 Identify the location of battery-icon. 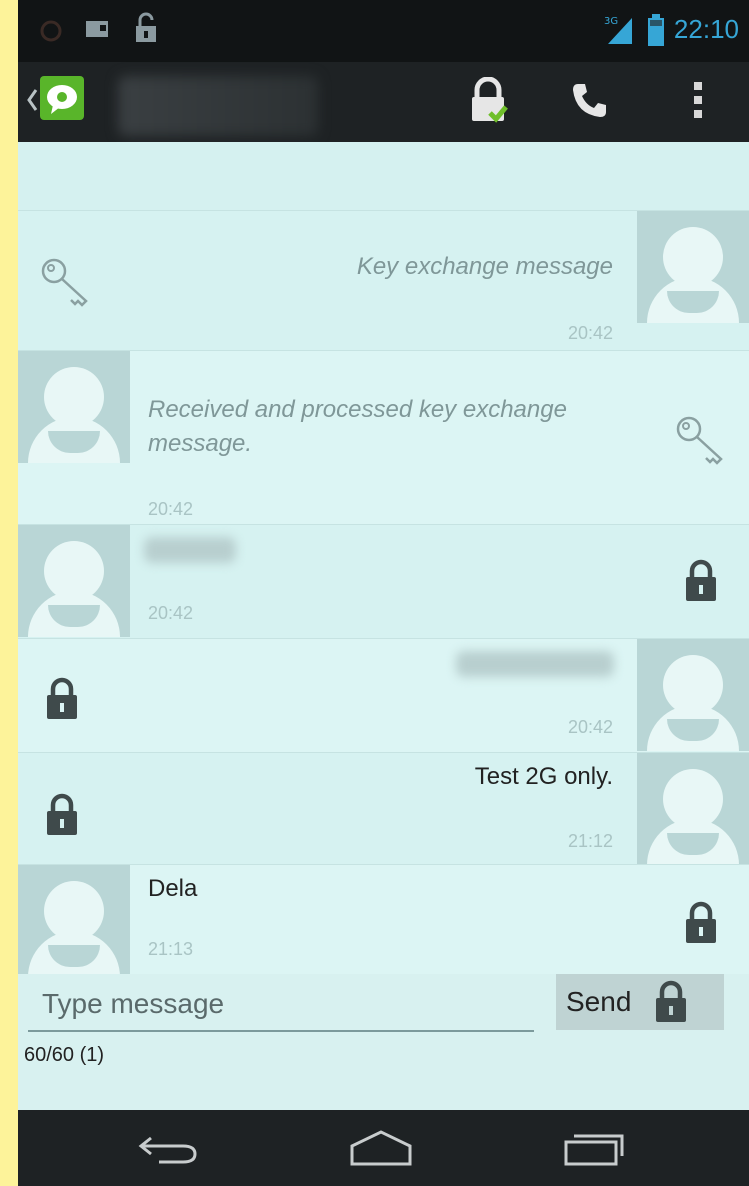
(656, 32).